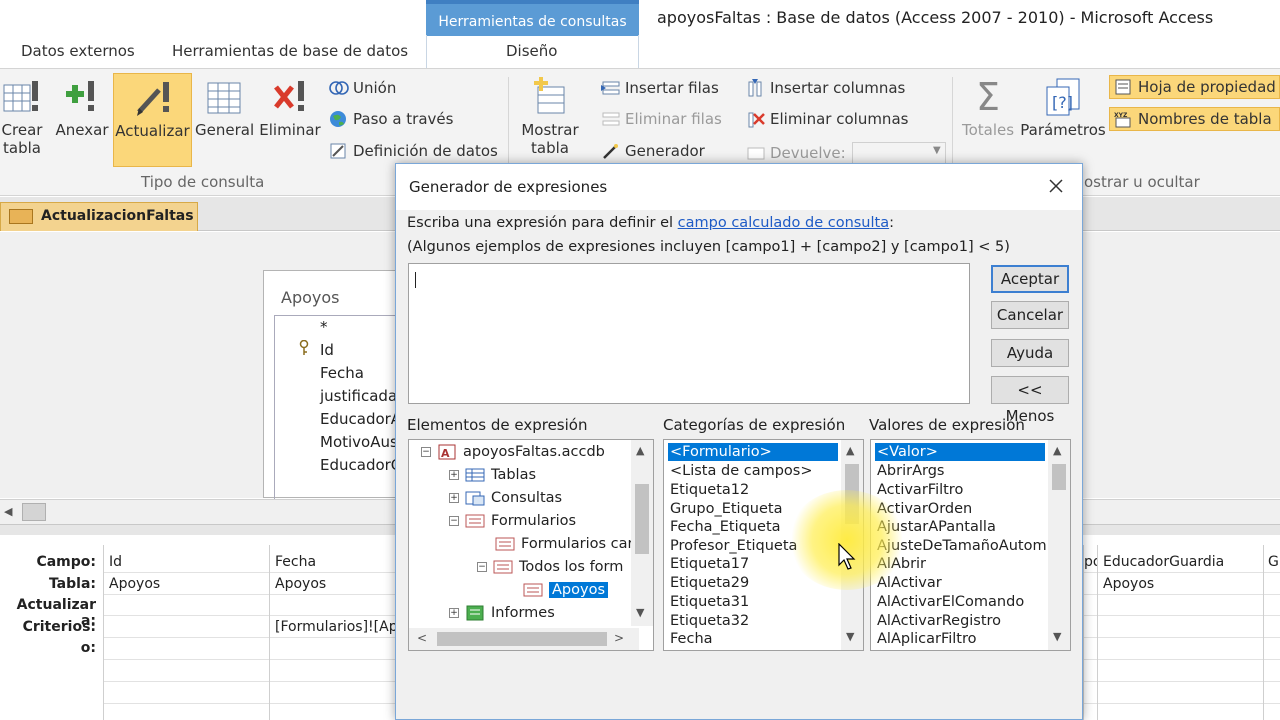 This screenshot has width=1280, height=720. What do you see at coordinates (1090, 632) in the screenshot?
I see `grid-column: po` at bounding box center [1090, 632].